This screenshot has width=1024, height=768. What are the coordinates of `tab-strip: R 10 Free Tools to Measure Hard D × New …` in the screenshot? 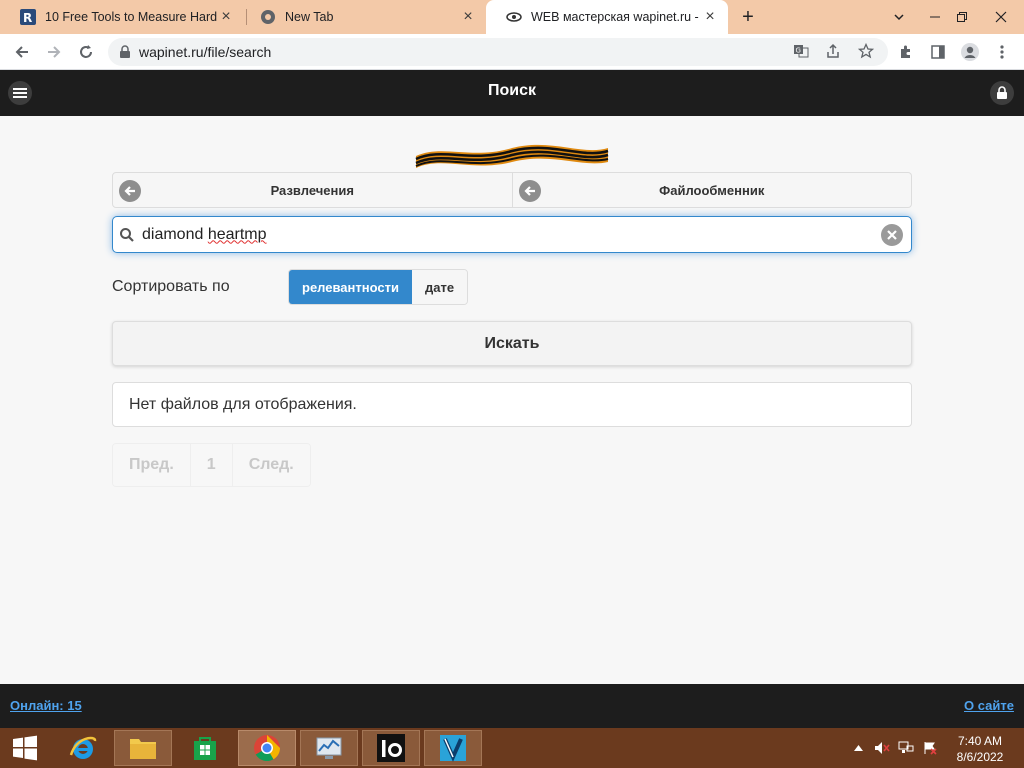 It's located at (512, 17).